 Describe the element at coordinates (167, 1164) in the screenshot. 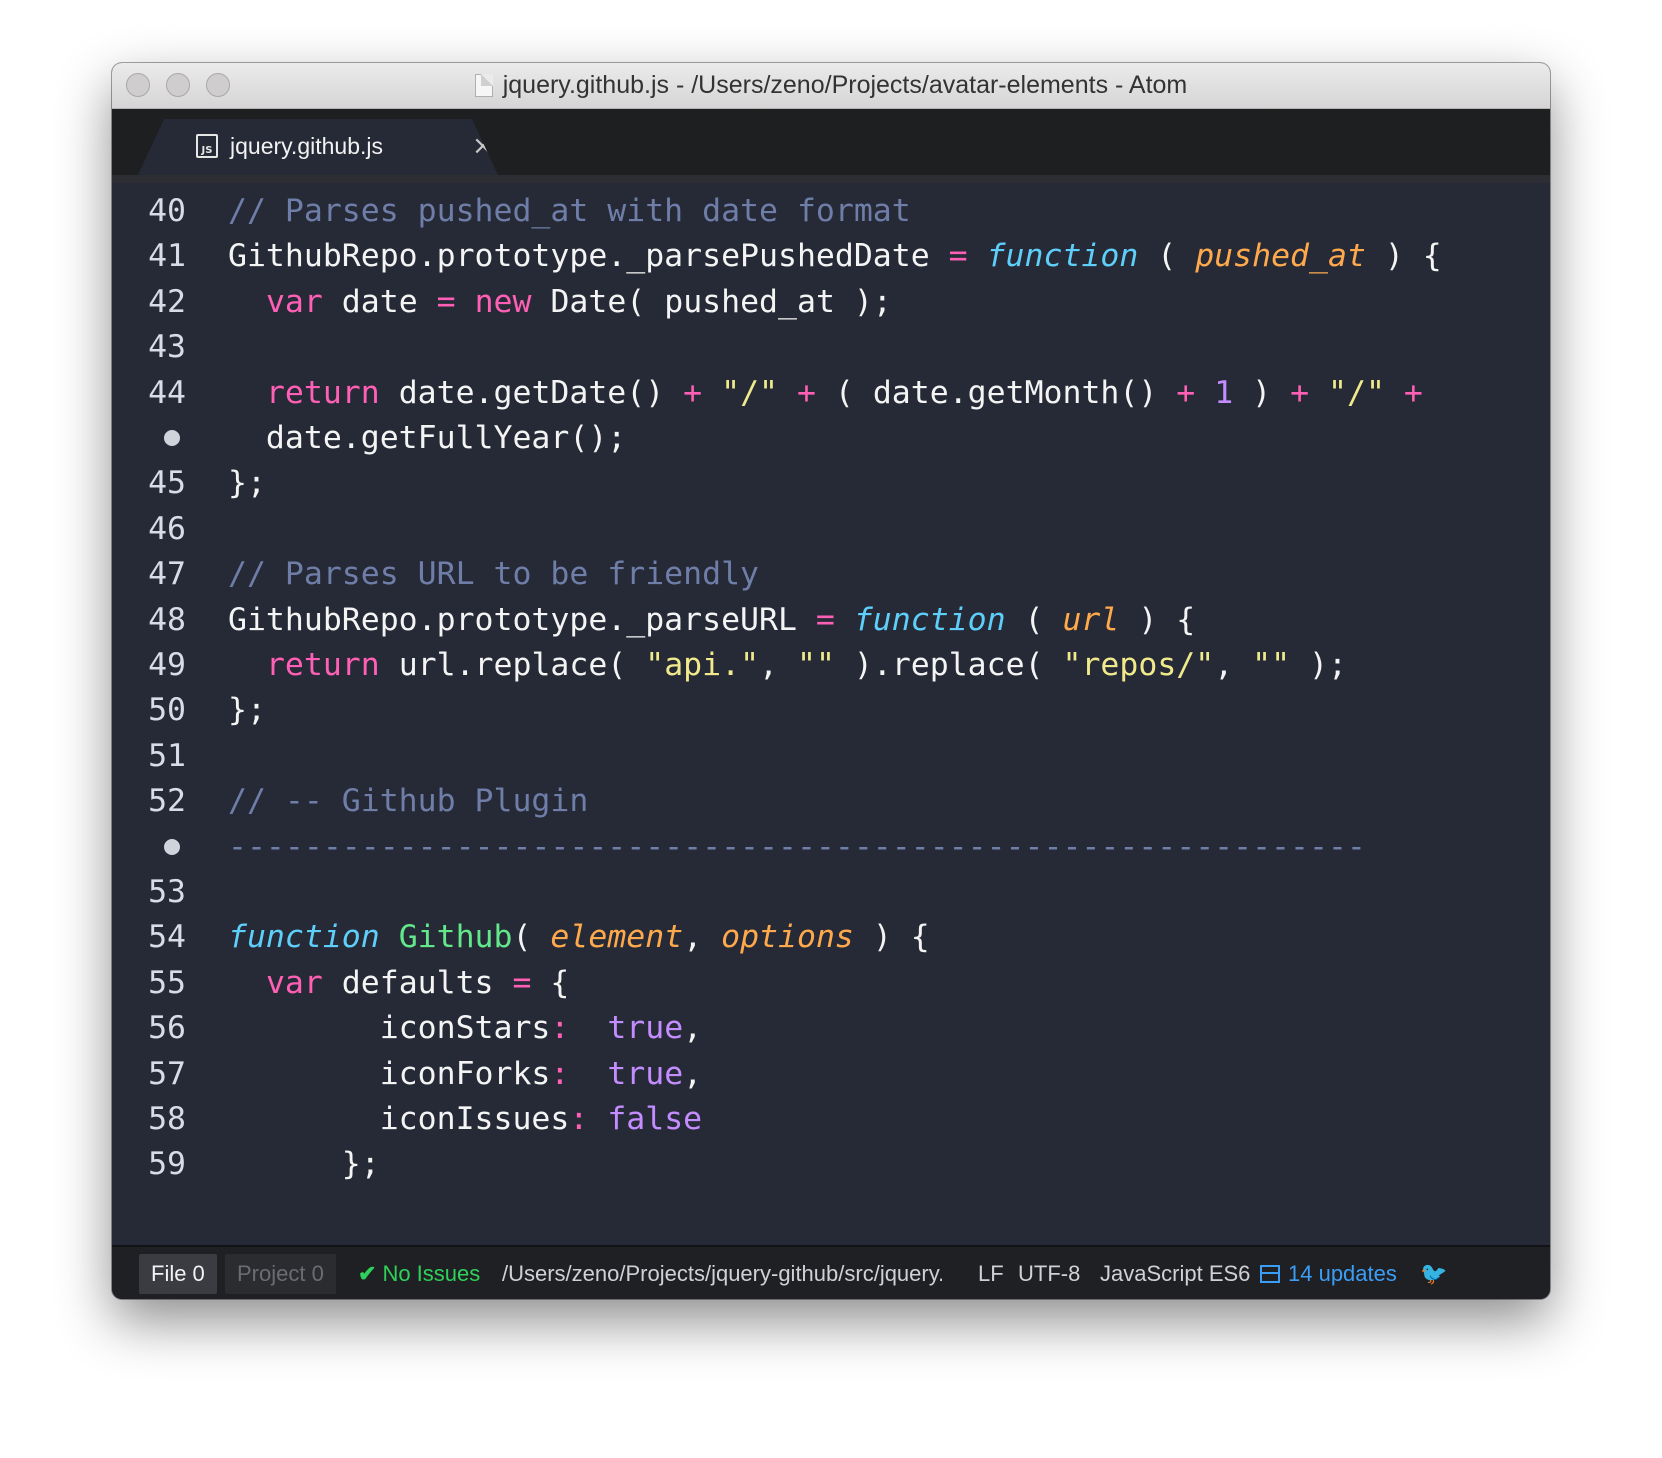

I see `line-number: 59` at that location.